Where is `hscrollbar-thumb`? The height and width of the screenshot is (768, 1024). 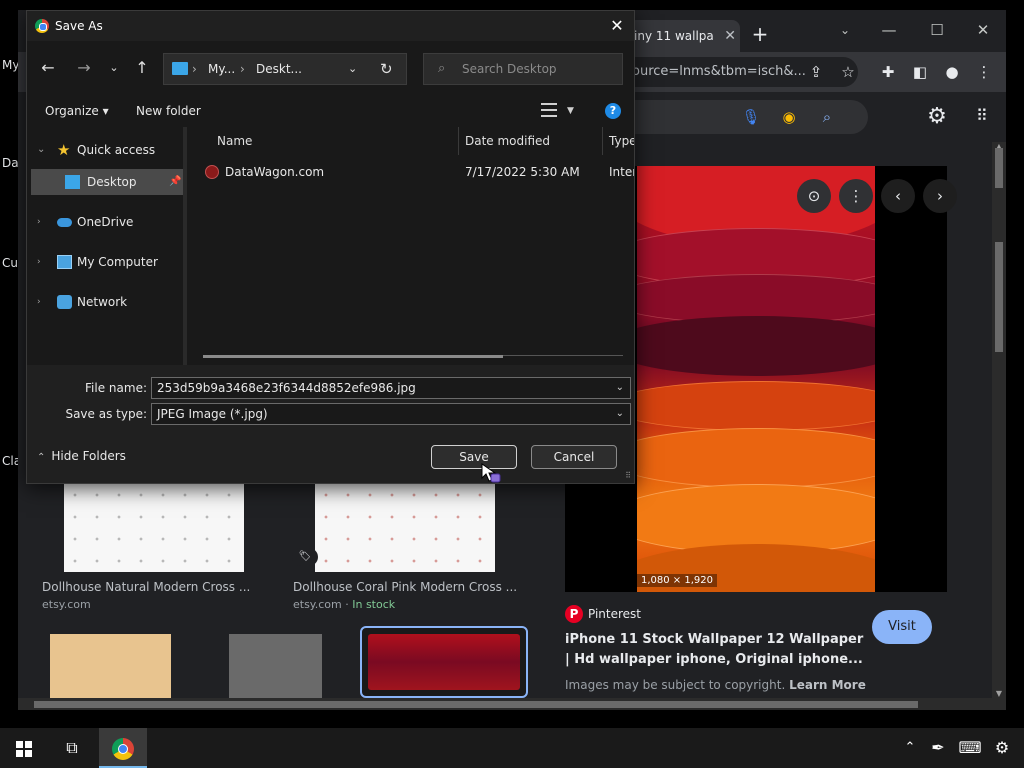 hscrollbar-thumb is located at coordinates (476, 704).